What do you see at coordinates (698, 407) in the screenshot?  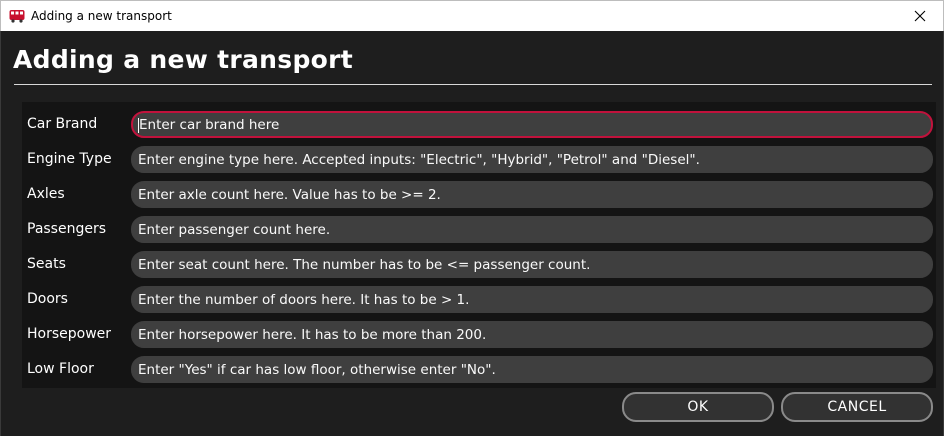 I see `ok-button: OK` at bounding box center [698, 407].